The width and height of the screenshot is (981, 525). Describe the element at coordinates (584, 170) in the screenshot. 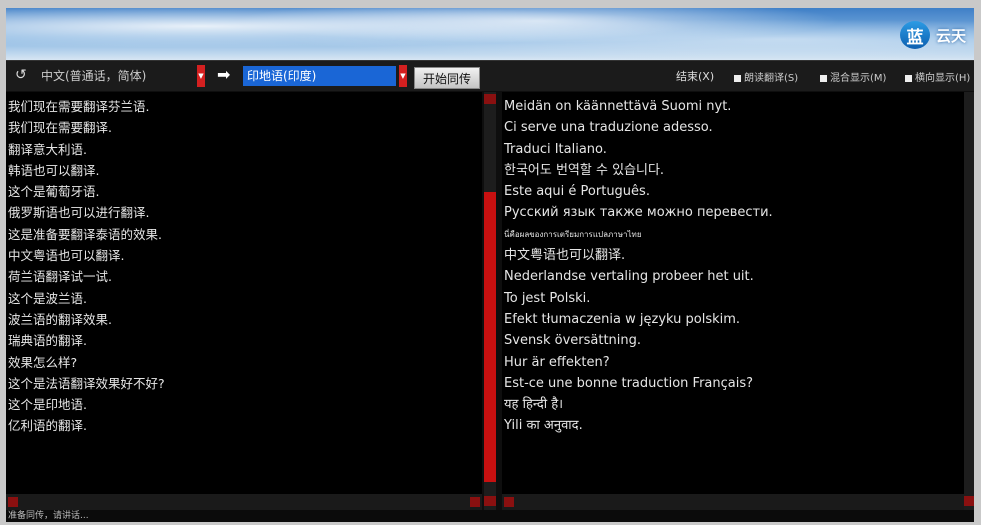

I see `translation-line: 한국어도 번역할 수 있습니다.` at that location.